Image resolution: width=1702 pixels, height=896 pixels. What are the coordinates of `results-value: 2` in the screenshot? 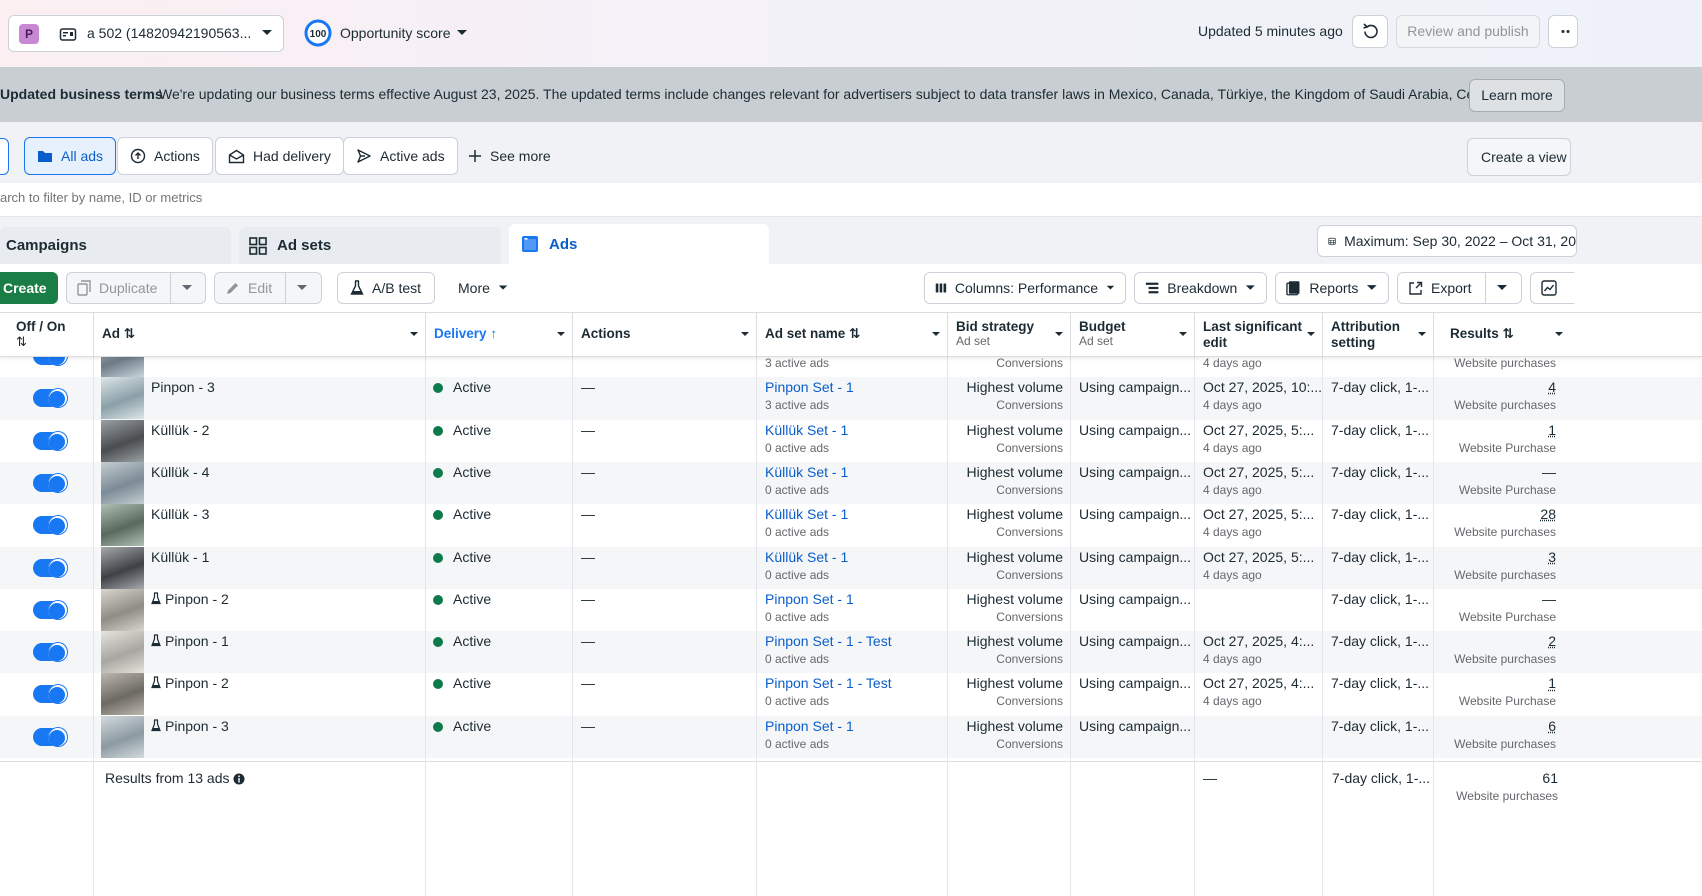 It's located at (1495, 641).